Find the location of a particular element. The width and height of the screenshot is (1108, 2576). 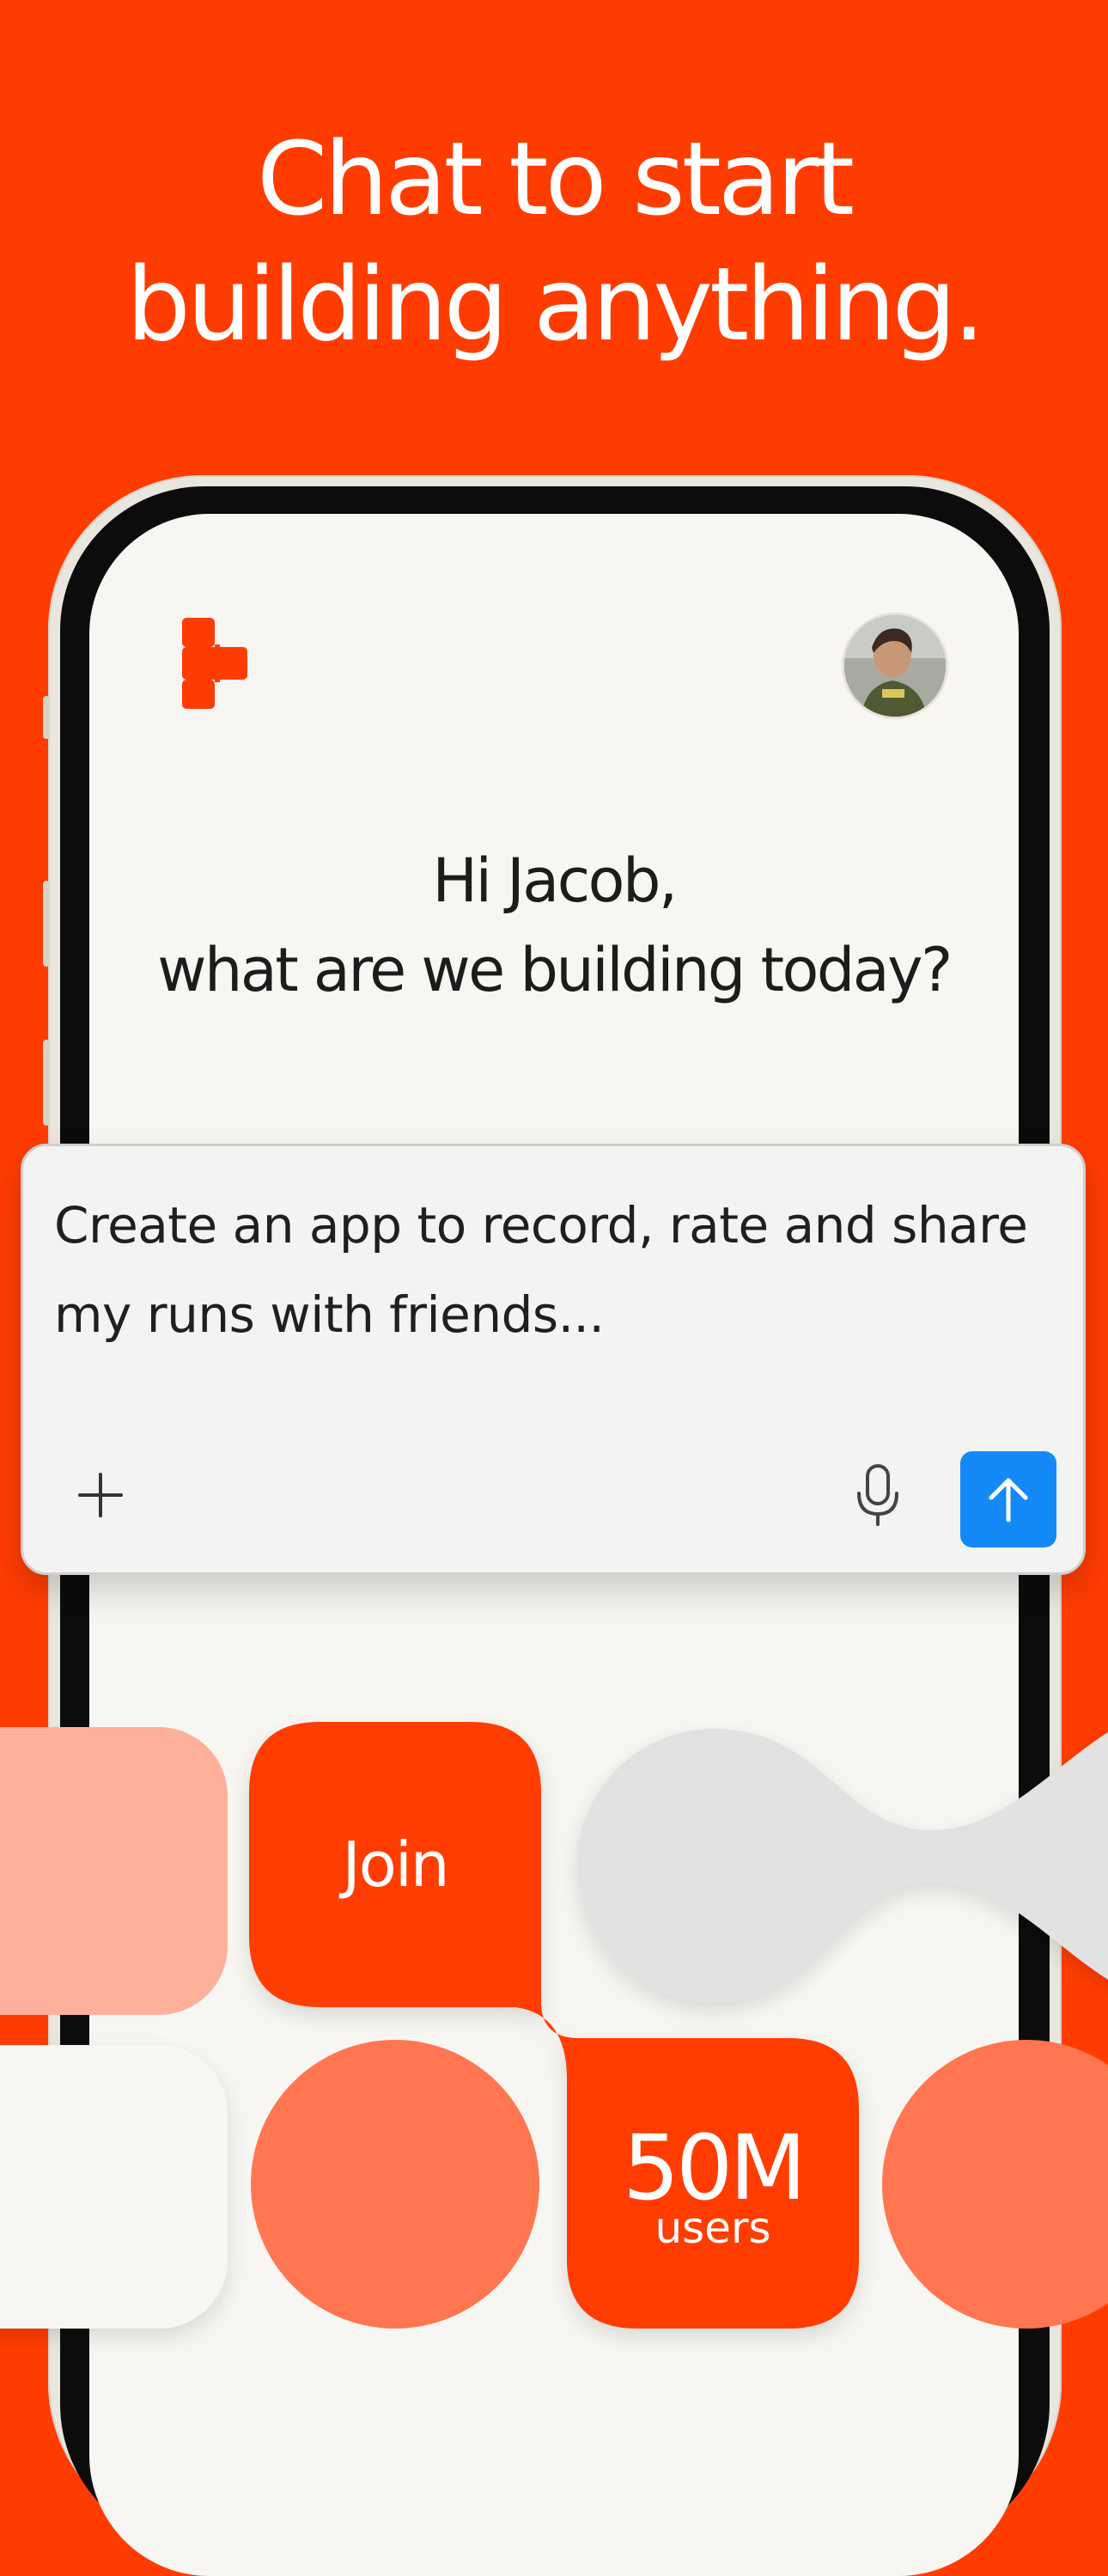

join-label: Join is located at coordinates (395, 1864).